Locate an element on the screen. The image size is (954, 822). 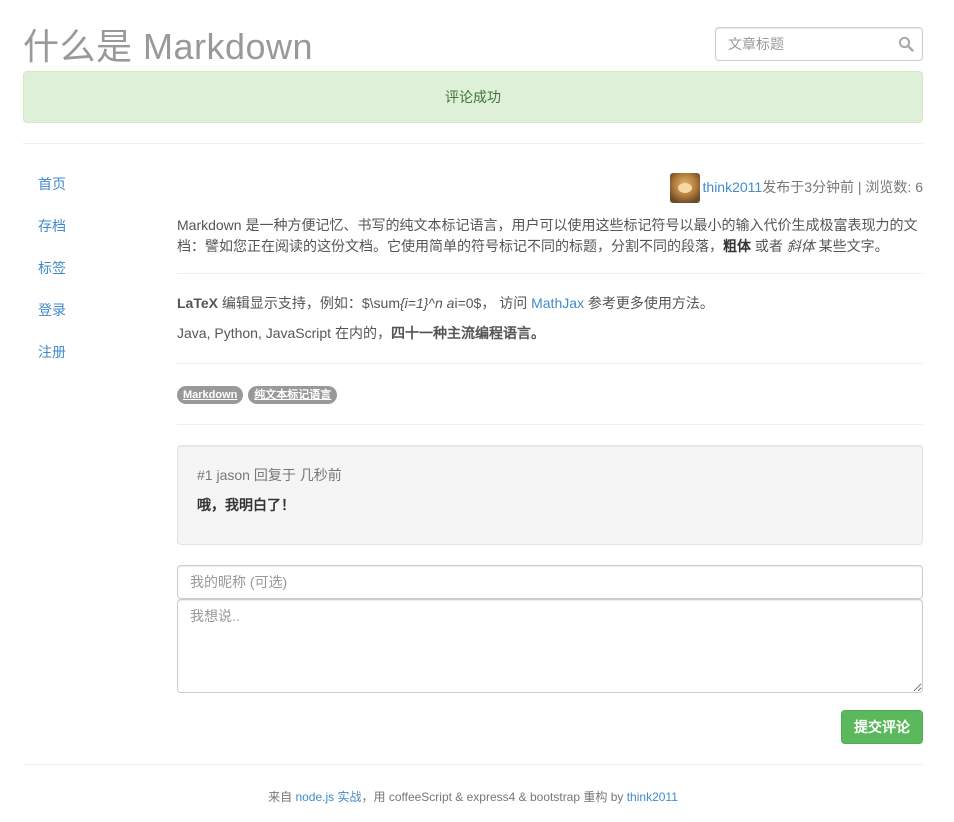
comment-author: jason is located at coordinates (233, 475).